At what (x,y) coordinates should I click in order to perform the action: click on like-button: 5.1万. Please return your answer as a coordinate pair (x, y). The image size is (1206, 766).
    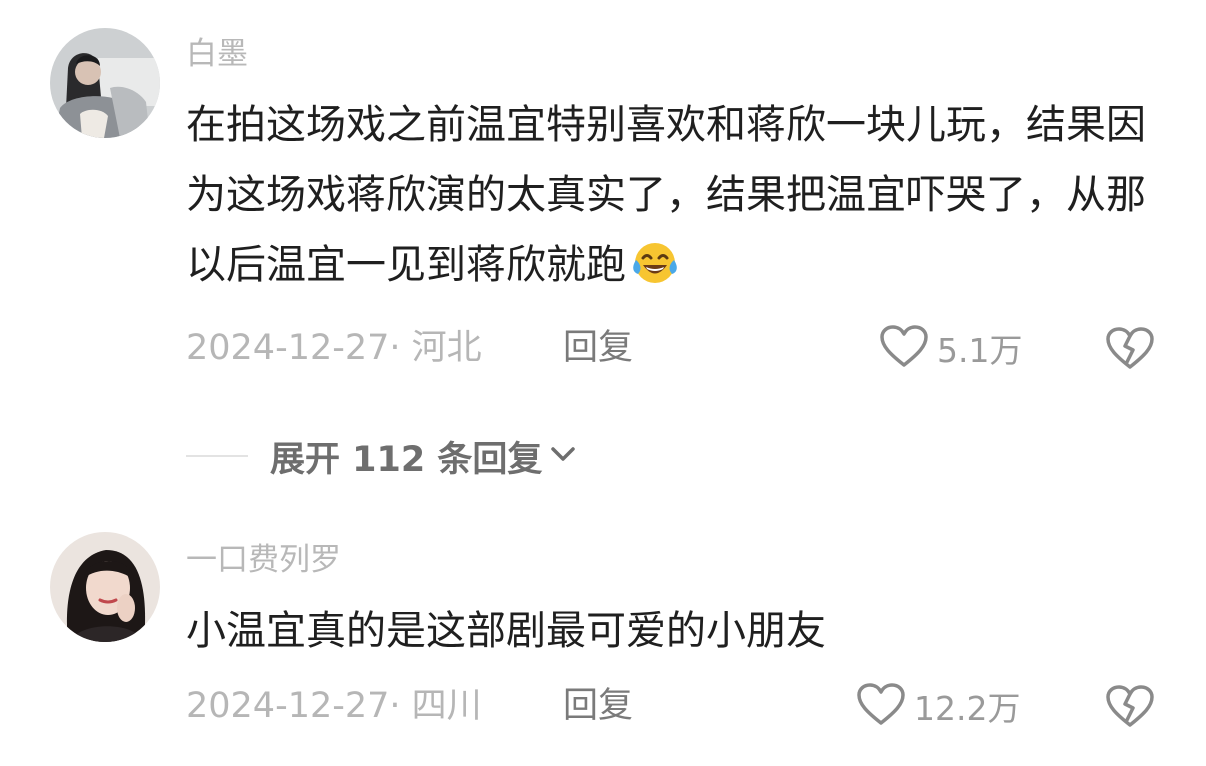
    Looking at the image, I should click on (951, 348).